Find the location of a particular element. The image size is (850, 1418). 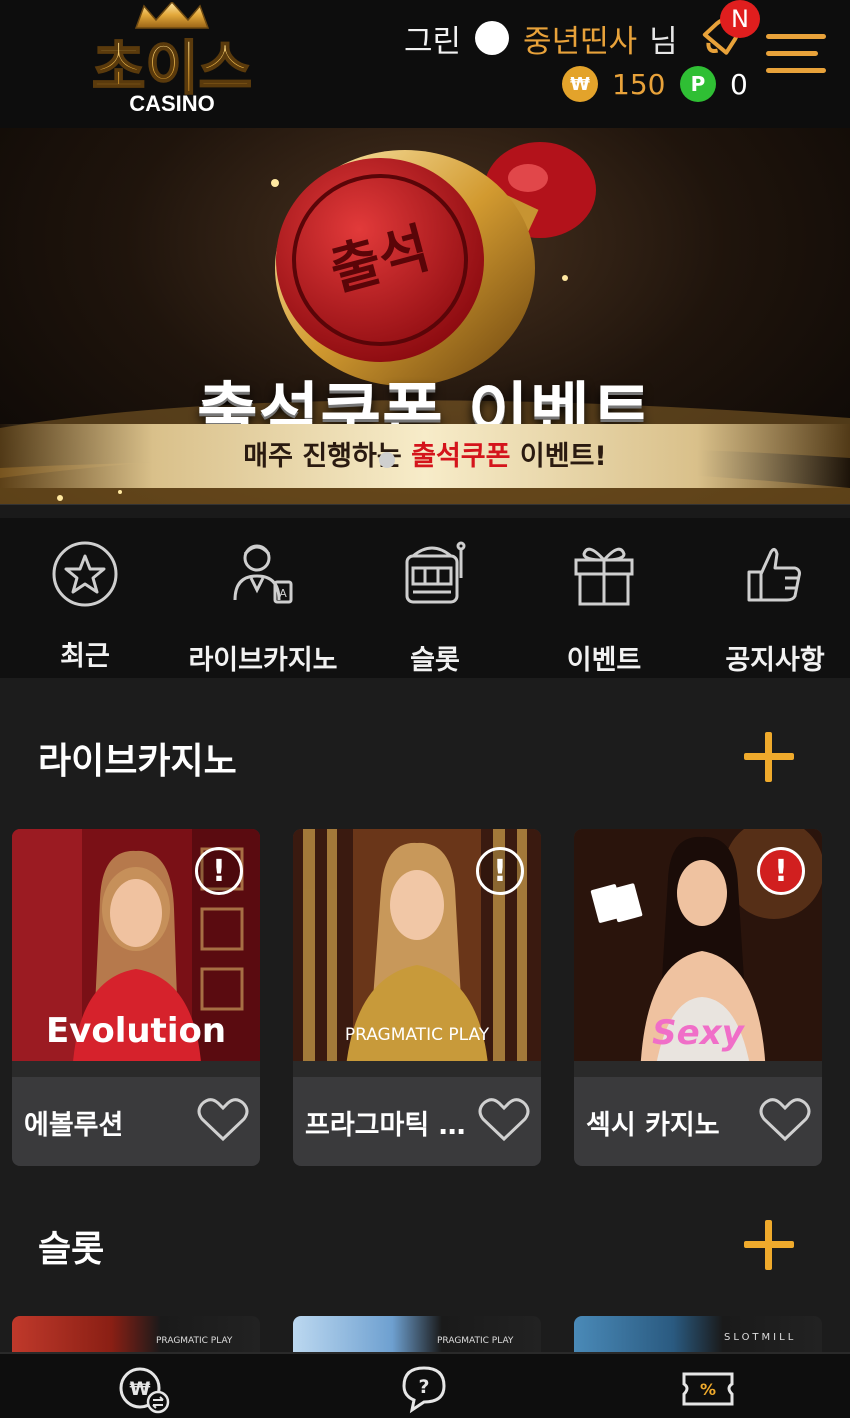

hamburger-menu-icon is located at coordinates (797, 56).